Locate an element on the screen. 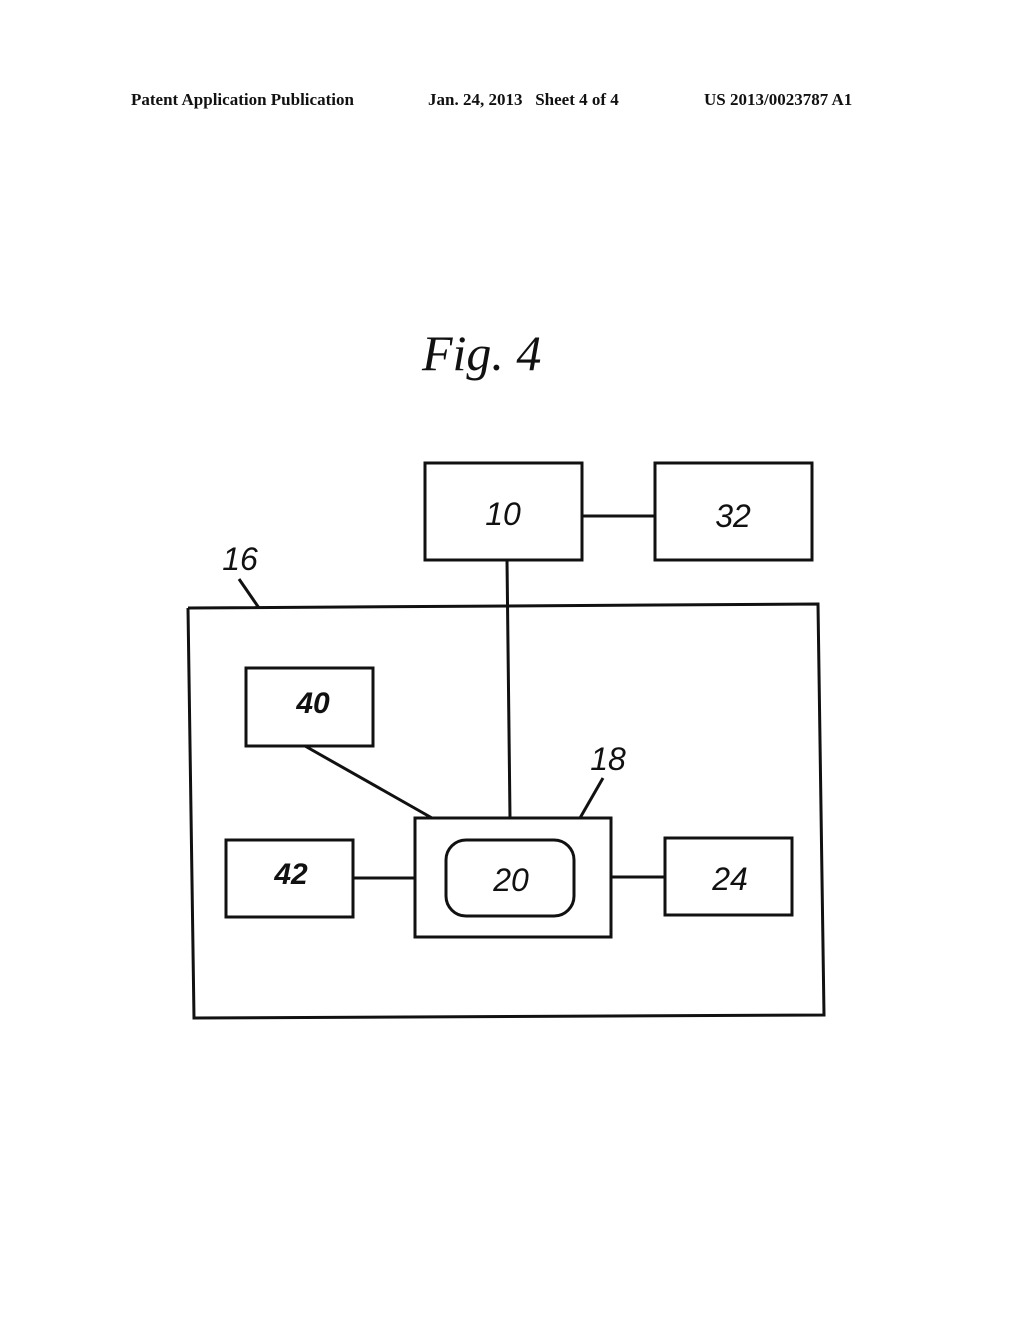 Image resolution: width=1024 pixels, height=1320 pixels. block-10-label: 10 is located at coordinates (503, 514).